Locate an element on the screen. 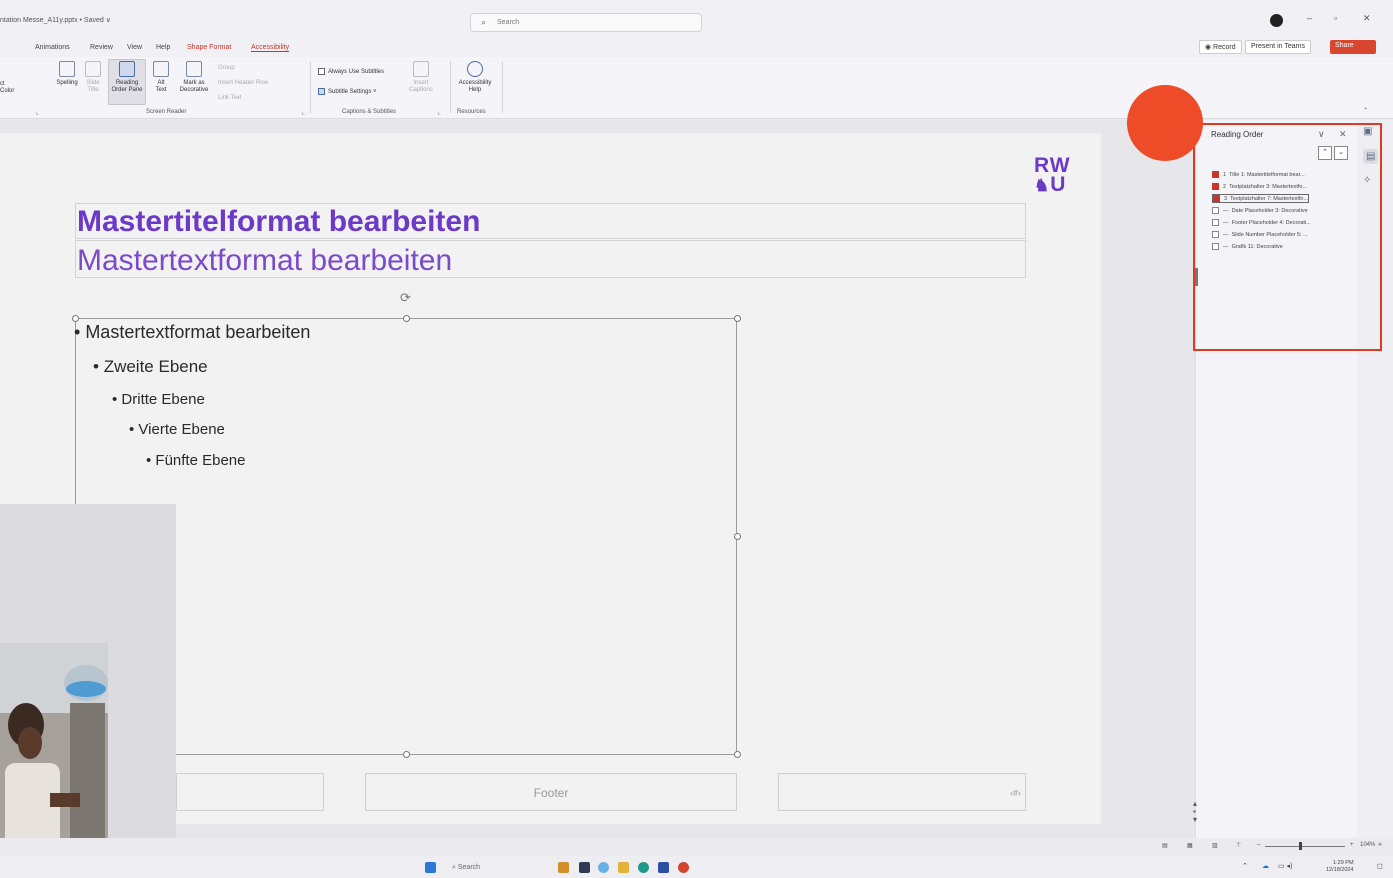 This screenshot has width=1393, height=878. network-volume-icon: ▭ ◂) is located at coordinates (1285, 866).